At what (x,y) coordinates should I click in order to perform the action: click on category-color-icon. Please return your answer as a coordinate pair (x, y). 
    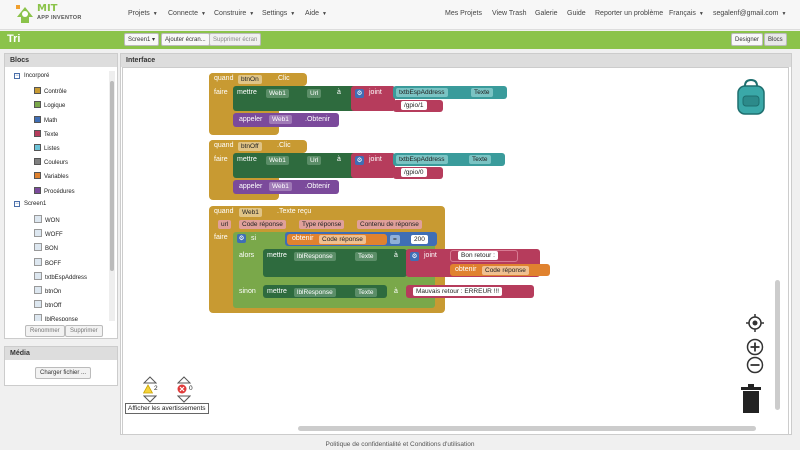
    Looking at the image, I should click on (37, 147).